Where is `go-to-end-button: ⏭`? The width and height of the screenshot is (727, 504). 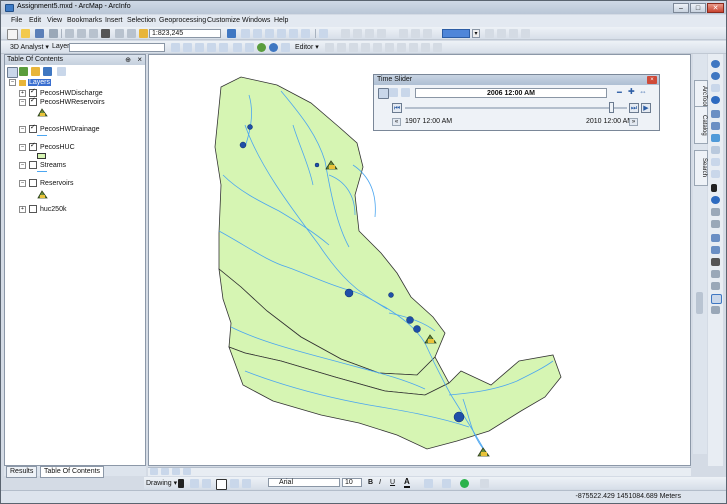 go-to-end-button: ⏭ is located at coordinates (634, 108).